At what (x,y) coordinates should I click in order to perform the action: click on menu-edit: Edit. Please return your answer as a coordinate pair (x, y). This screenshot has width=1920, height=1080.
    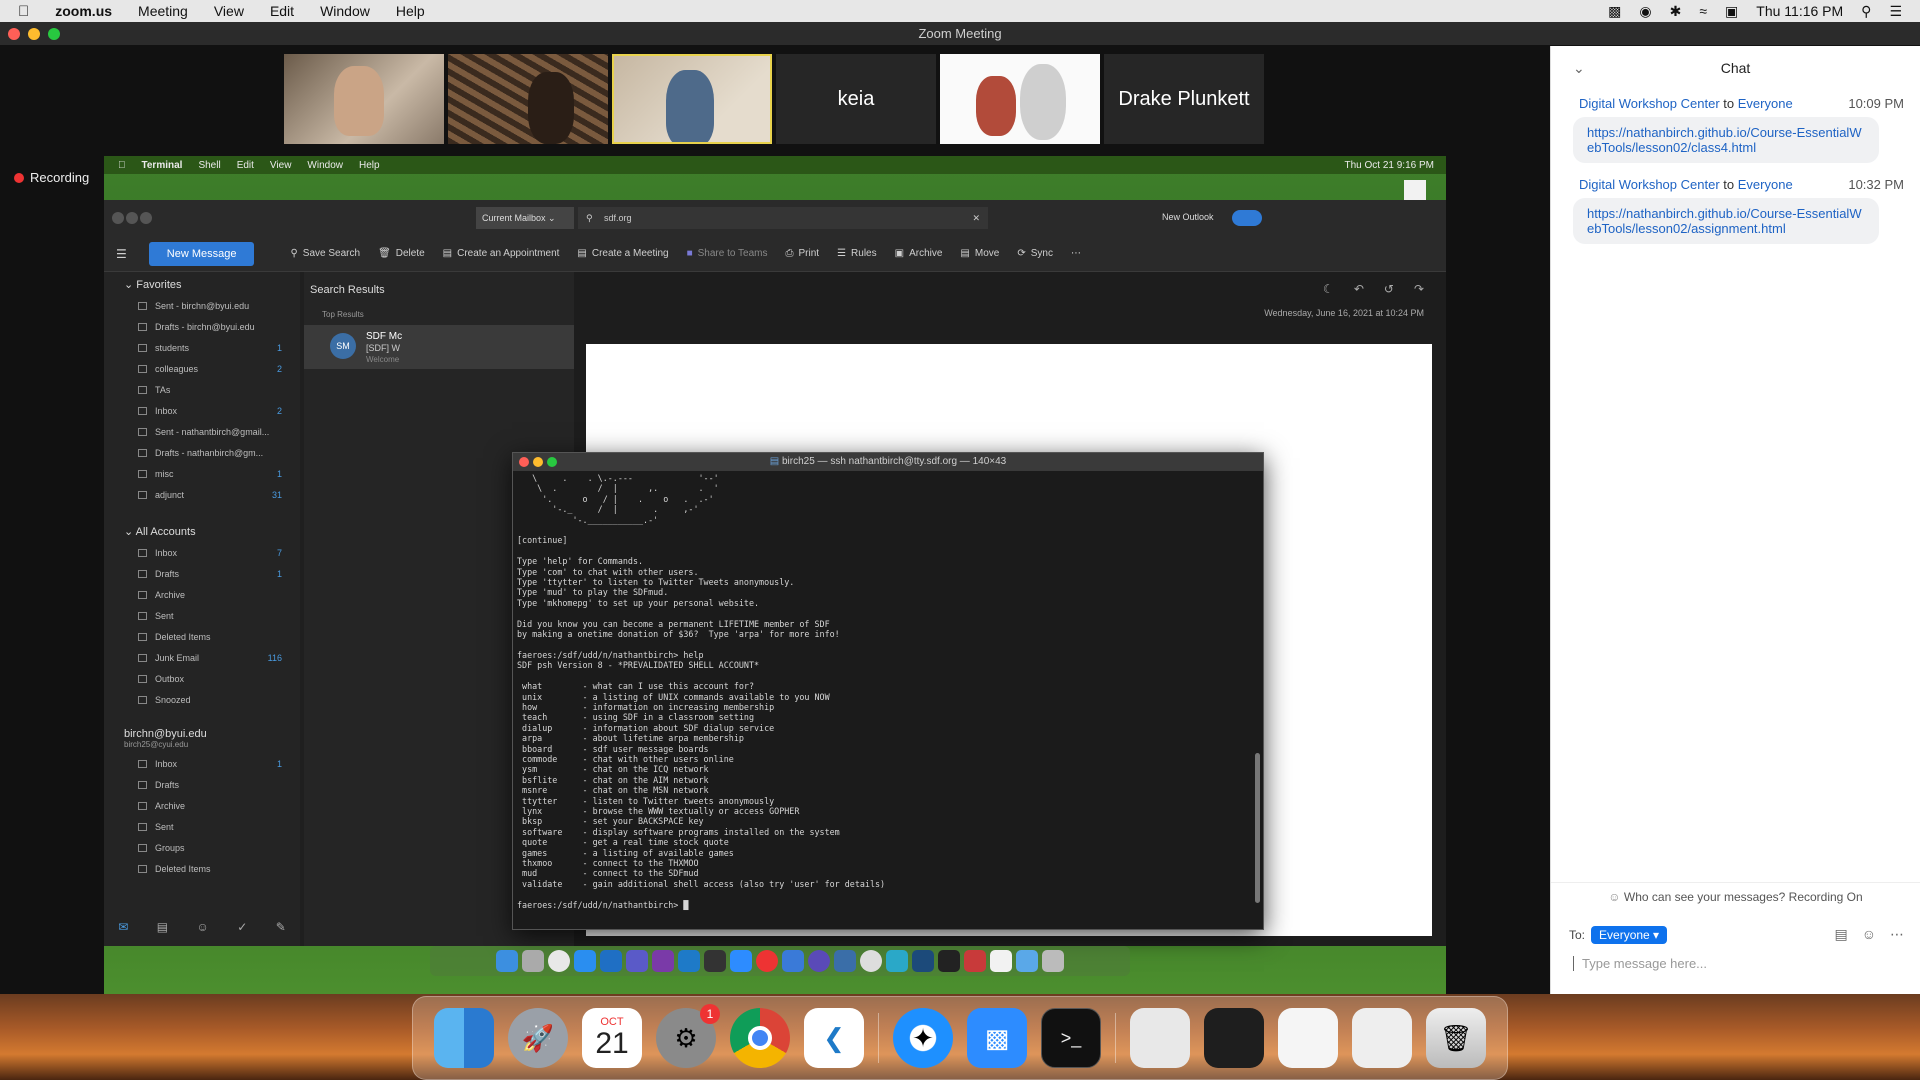
    Looking at the image, I should click on (282, 11).